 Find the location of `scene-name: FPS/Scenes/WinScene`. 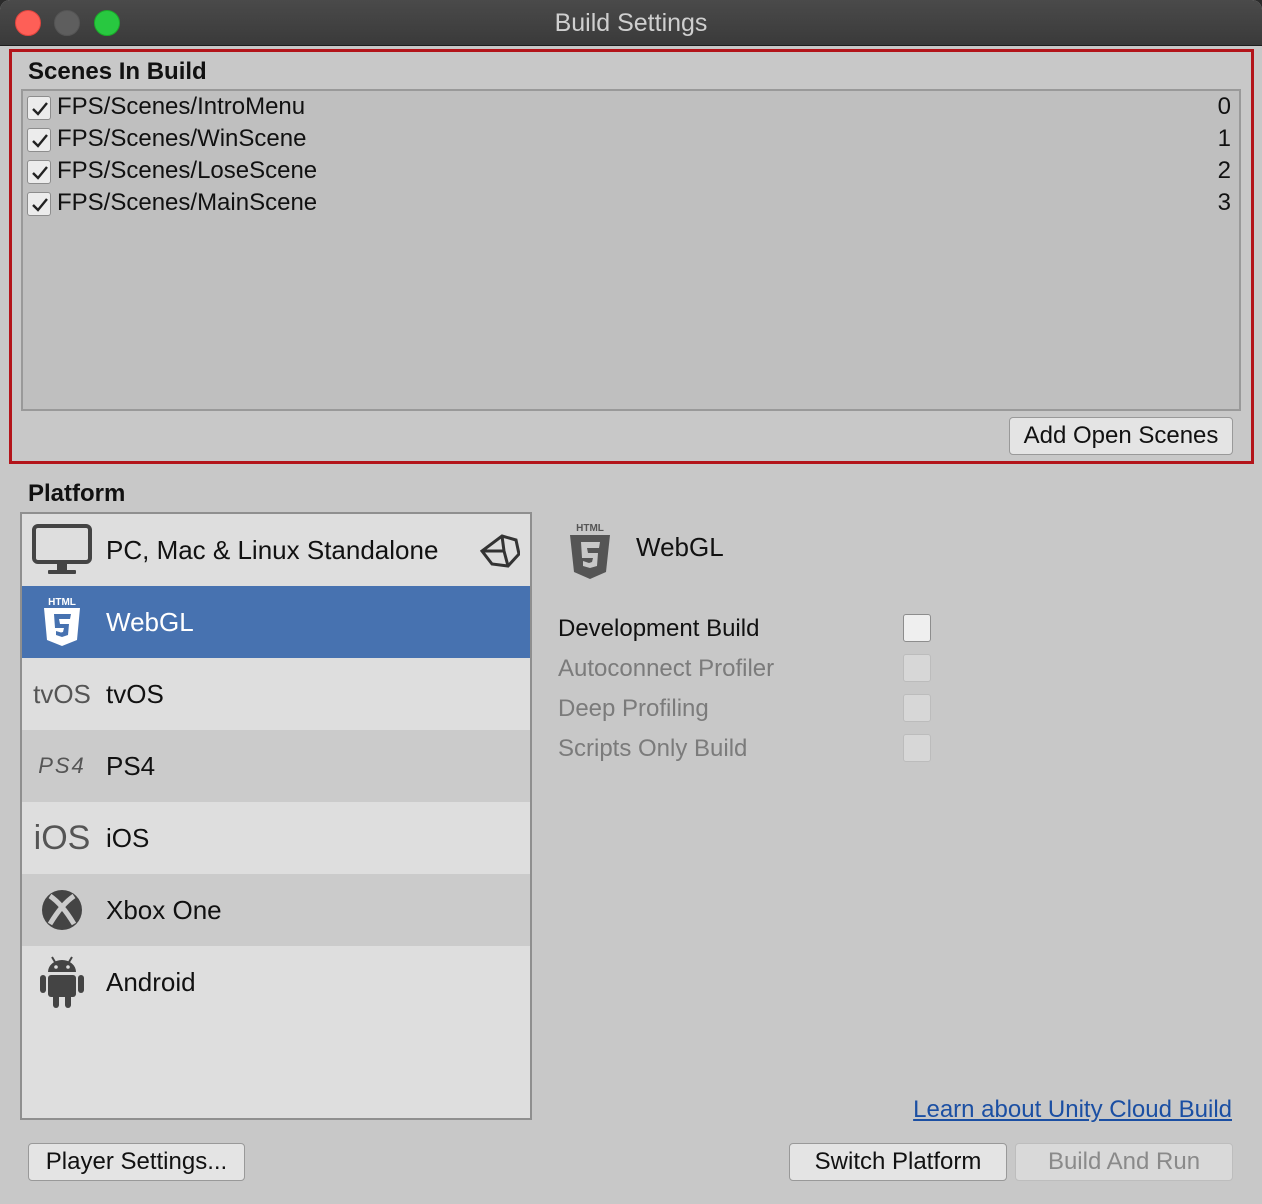

scene-name: FPS/Scenes/WinScene is located at coordinates (182, 138).